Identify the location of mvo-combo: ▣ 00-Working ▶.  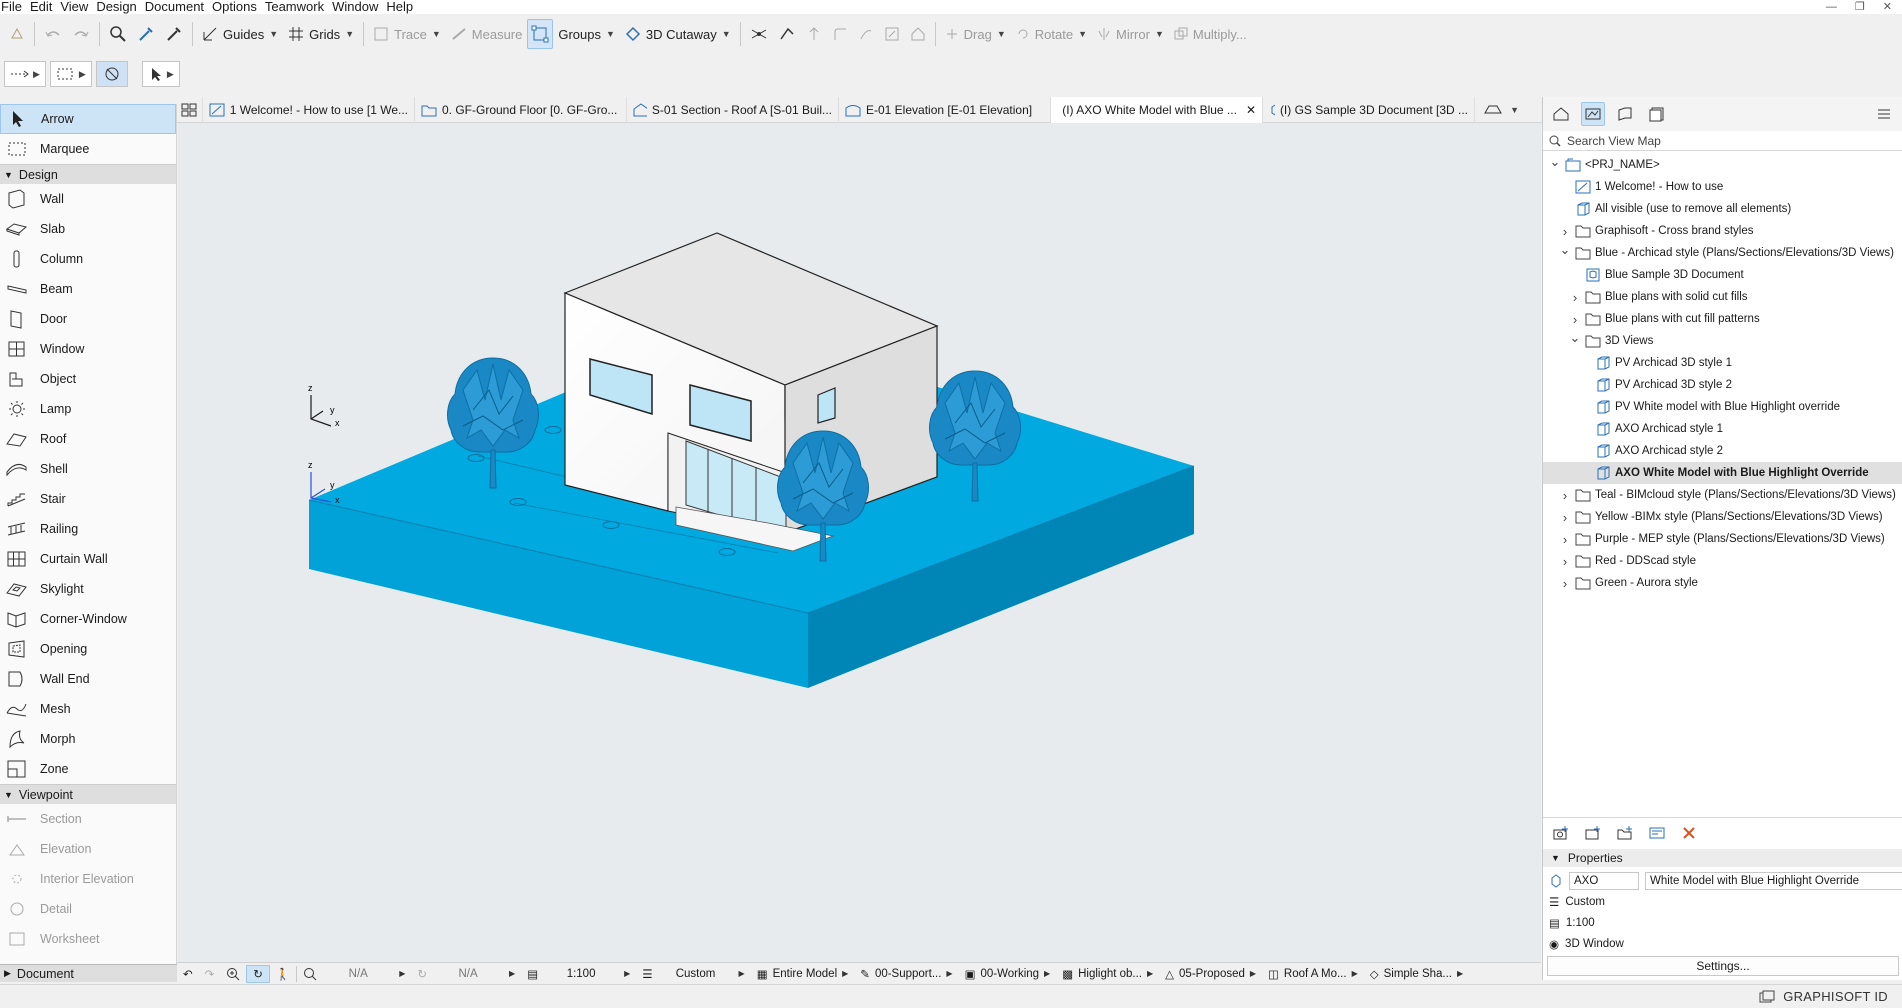
(1008, 974).